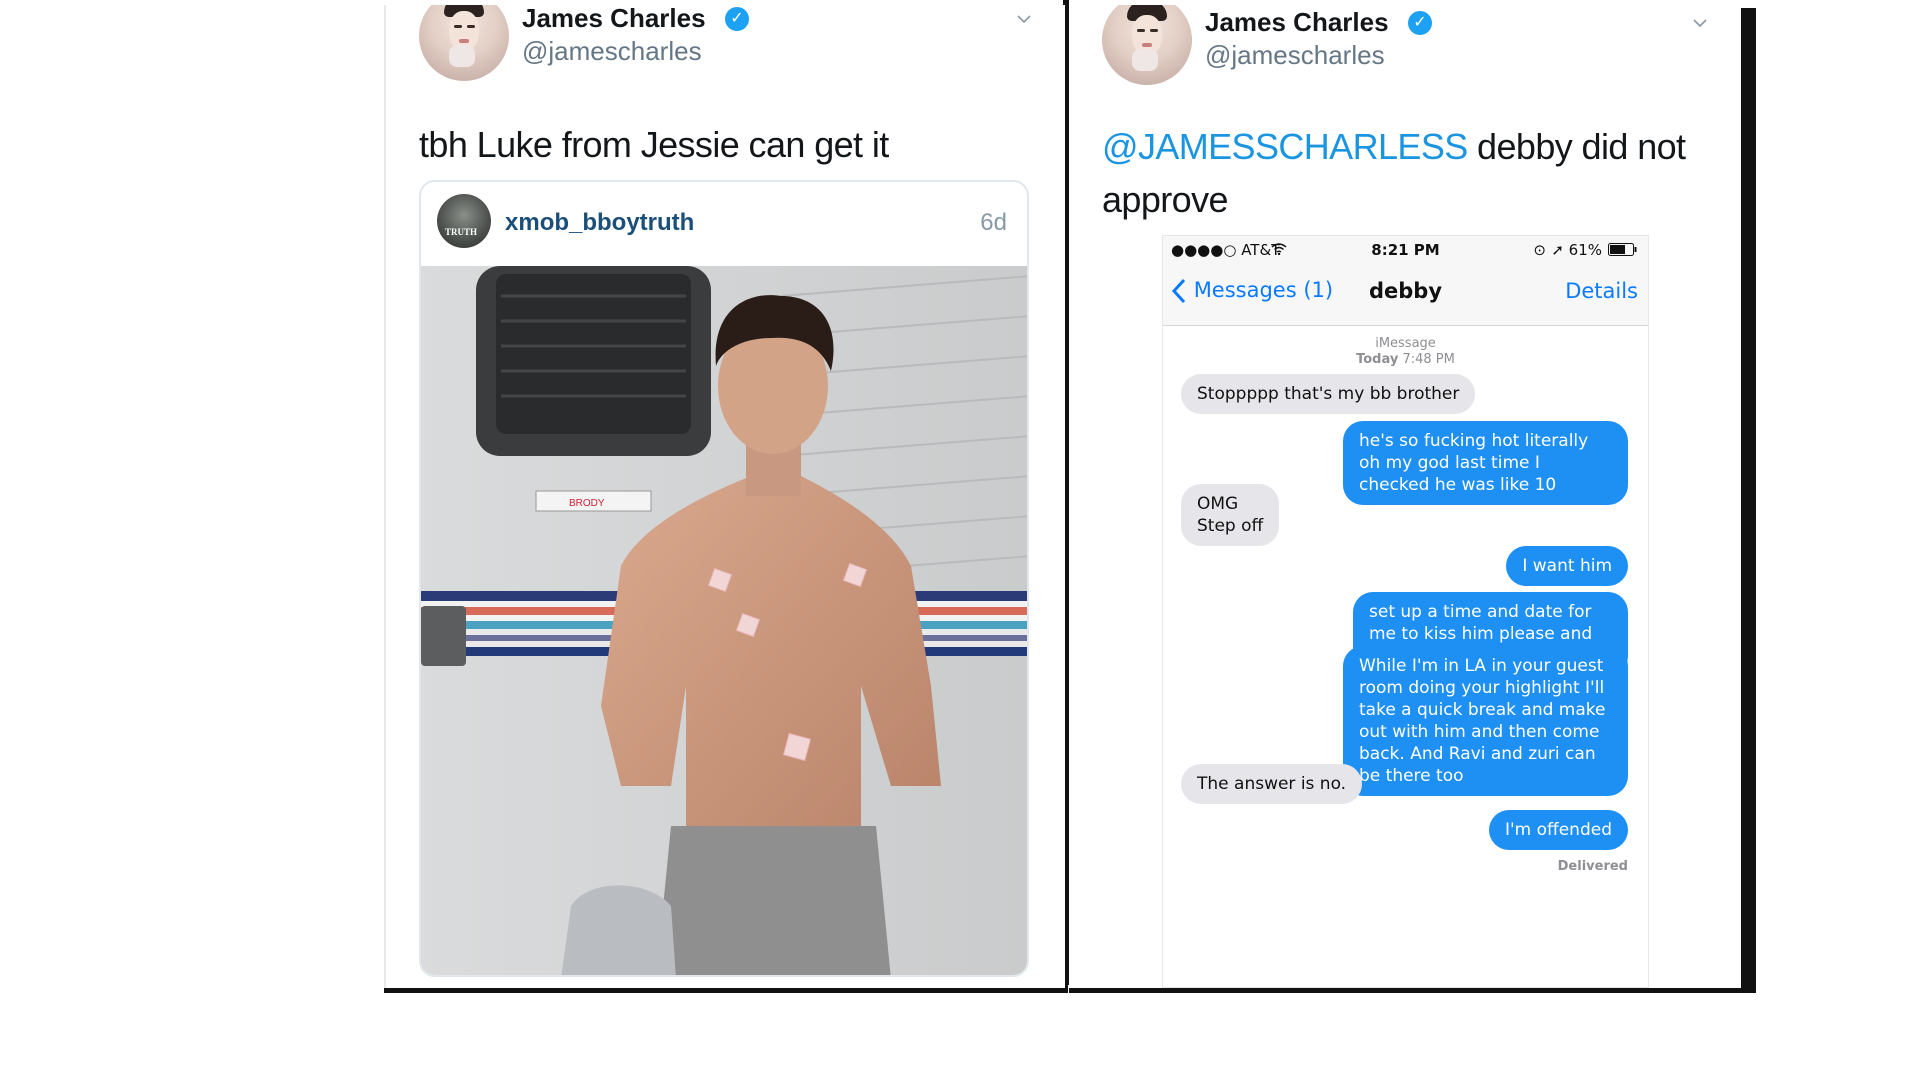 The height and width of the screenshot is (1080, 1920). I want to click on message-bubble-received: The answer is no., so click(1272, 784).